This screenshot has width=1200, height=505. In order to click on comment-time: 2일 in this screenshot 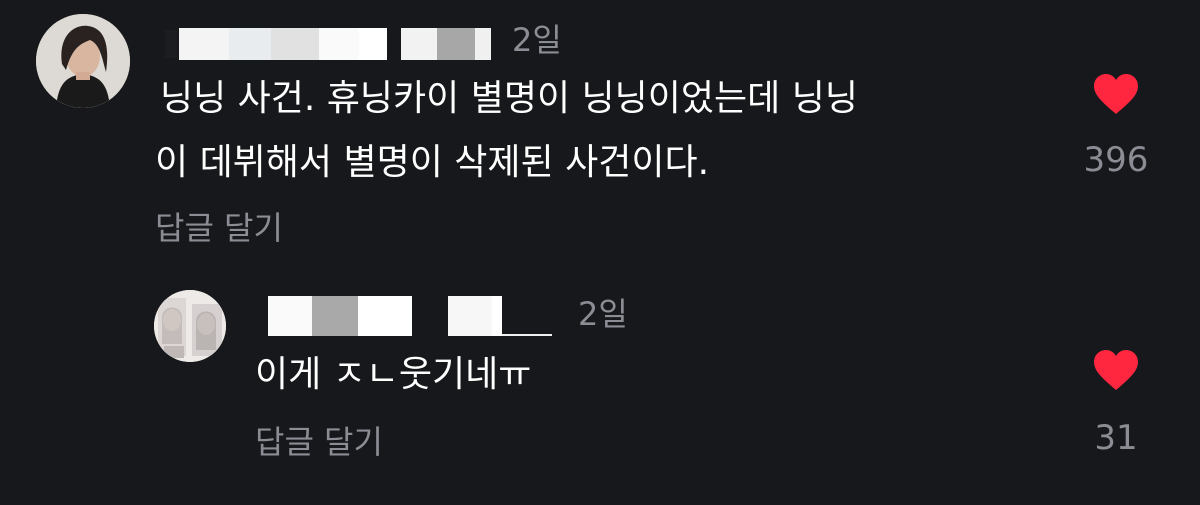, I will do `click(537, 40)`.